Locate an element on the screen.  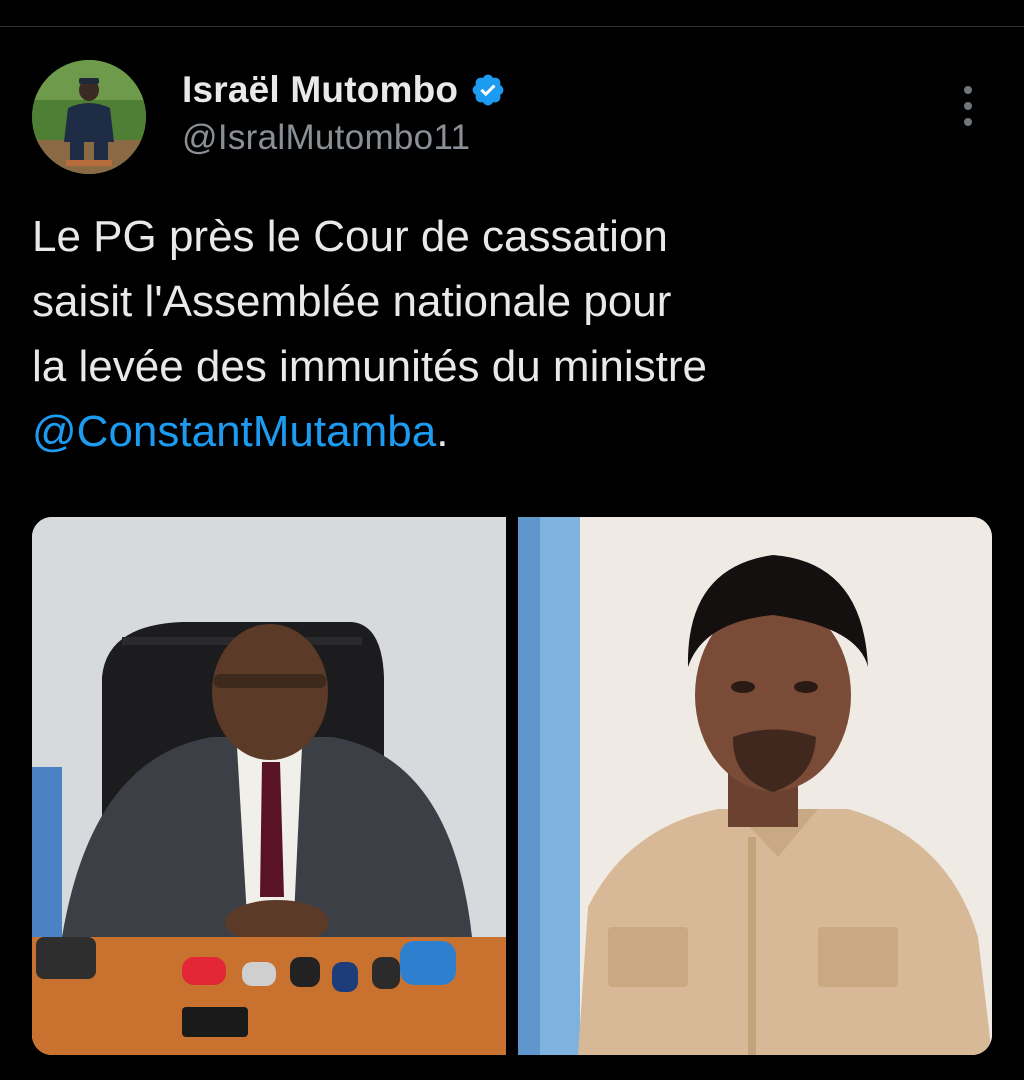
mention-link: @ConstantMutamba is located at coordinates (234, 431).